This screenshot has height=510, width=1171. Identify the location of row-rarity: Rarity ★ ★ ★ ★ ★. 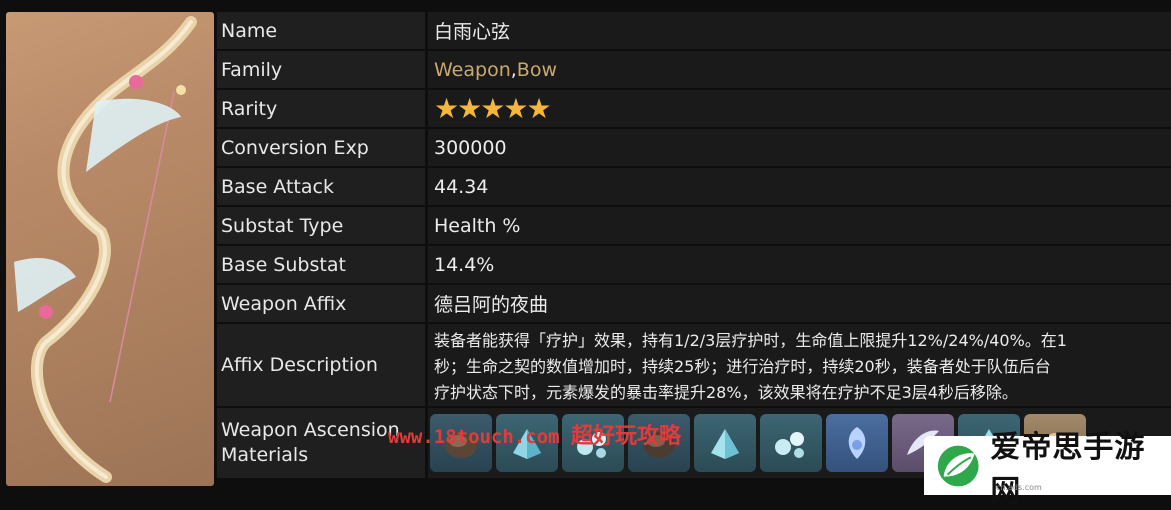
(694, 108).